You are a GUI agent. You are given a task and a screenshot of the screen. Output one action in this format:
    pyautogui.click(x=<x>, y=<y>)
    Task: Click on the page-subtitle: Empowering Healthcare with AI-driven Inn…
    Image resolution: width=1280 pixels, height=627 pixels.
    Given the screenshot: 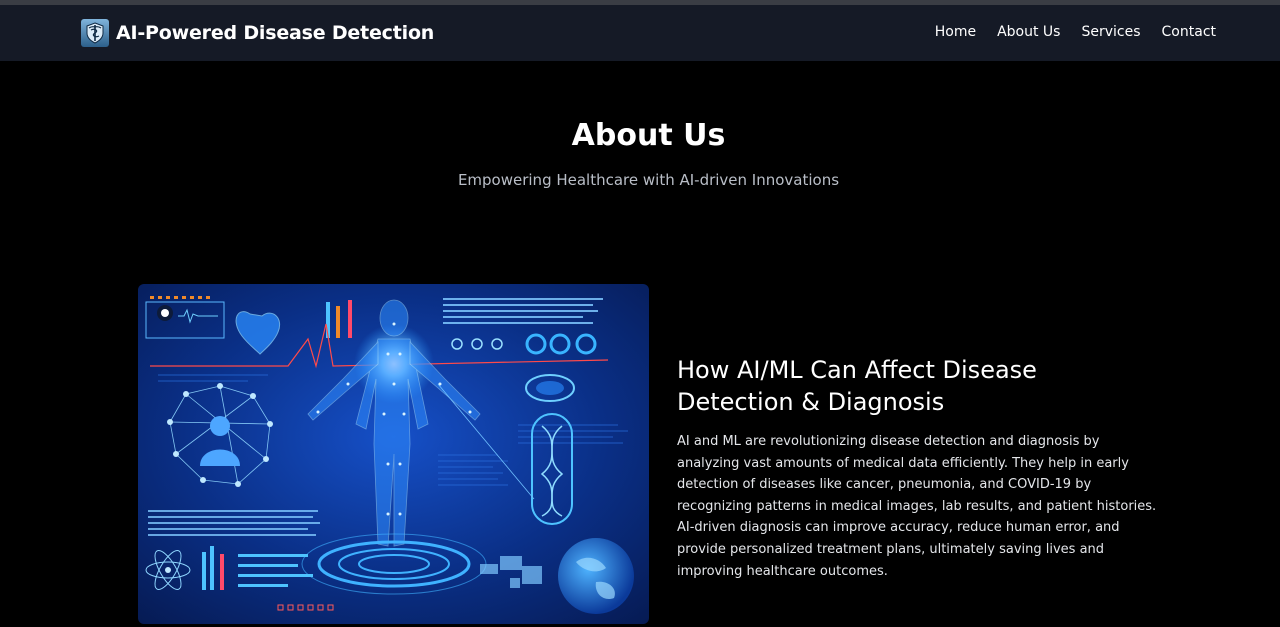 What is the action you would take?
    pyautogui.click(x=648, y=180)
    